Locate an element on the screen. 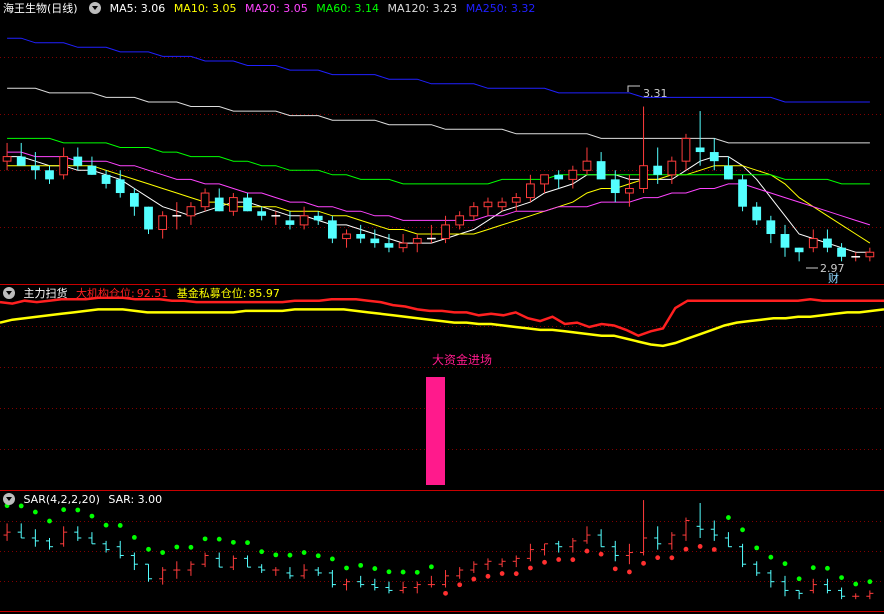 The image size is (884, 614). inst-position-line is located at coordinates (442, 317).